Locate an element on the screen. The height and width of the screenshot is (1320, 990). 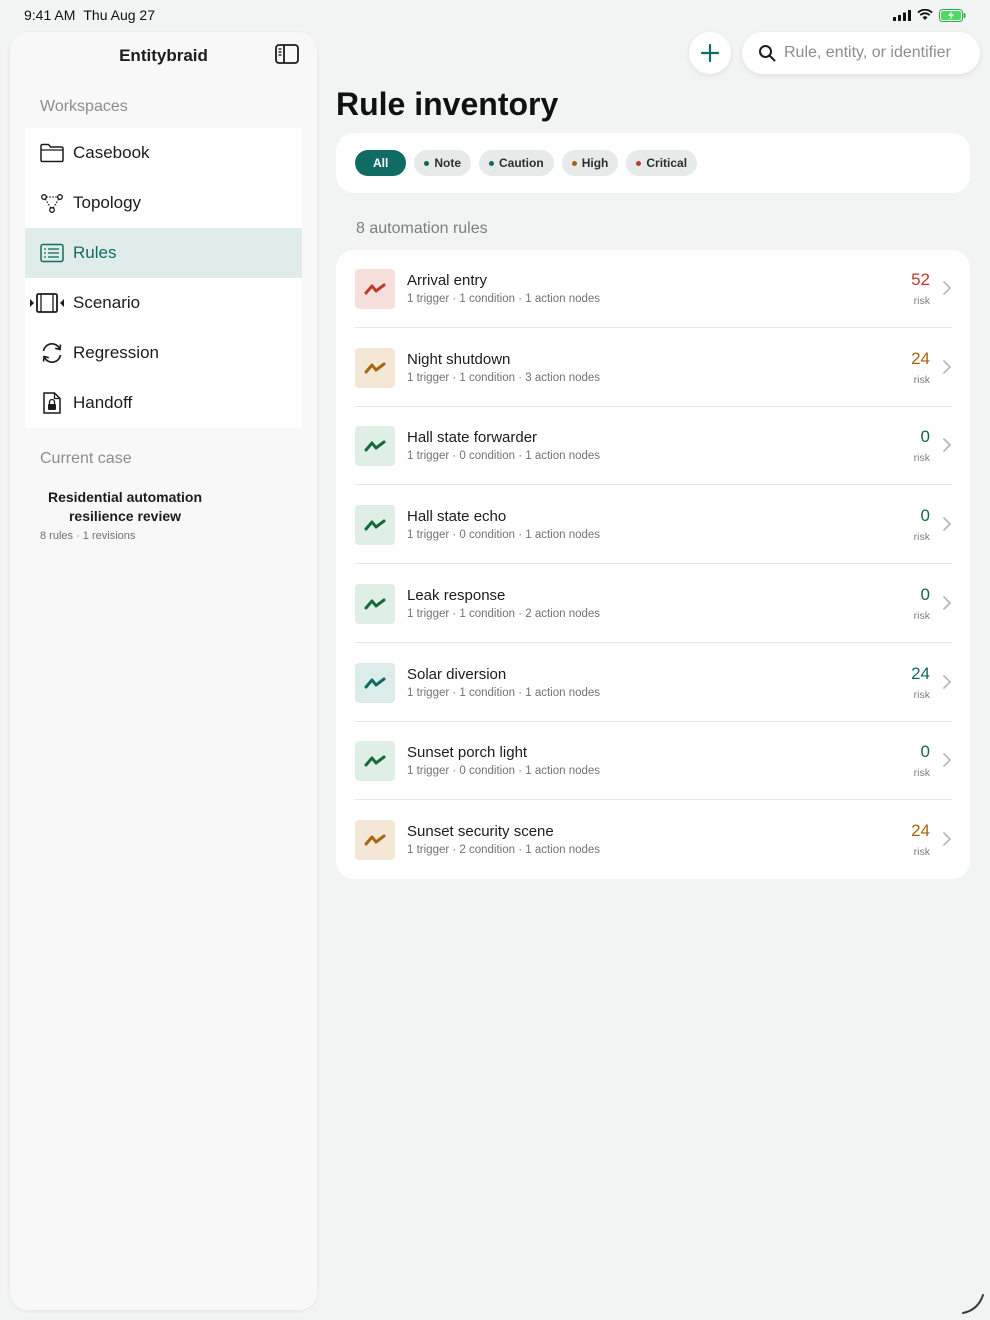
sidebar-item-label: Handoff is located at coordinates (103, 402).